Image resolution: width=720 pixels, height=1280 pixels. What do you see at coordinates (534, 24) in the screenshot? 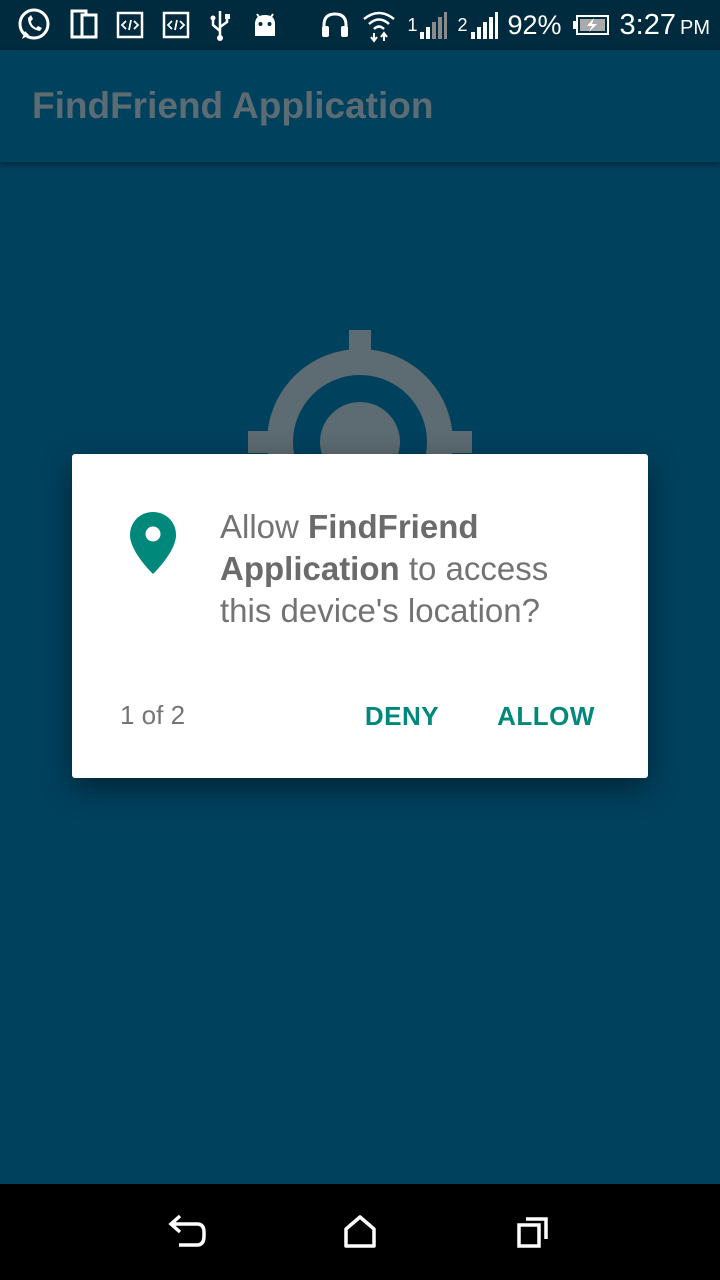
I see `battery-percent: 92%` at bounding box center [534, 24].